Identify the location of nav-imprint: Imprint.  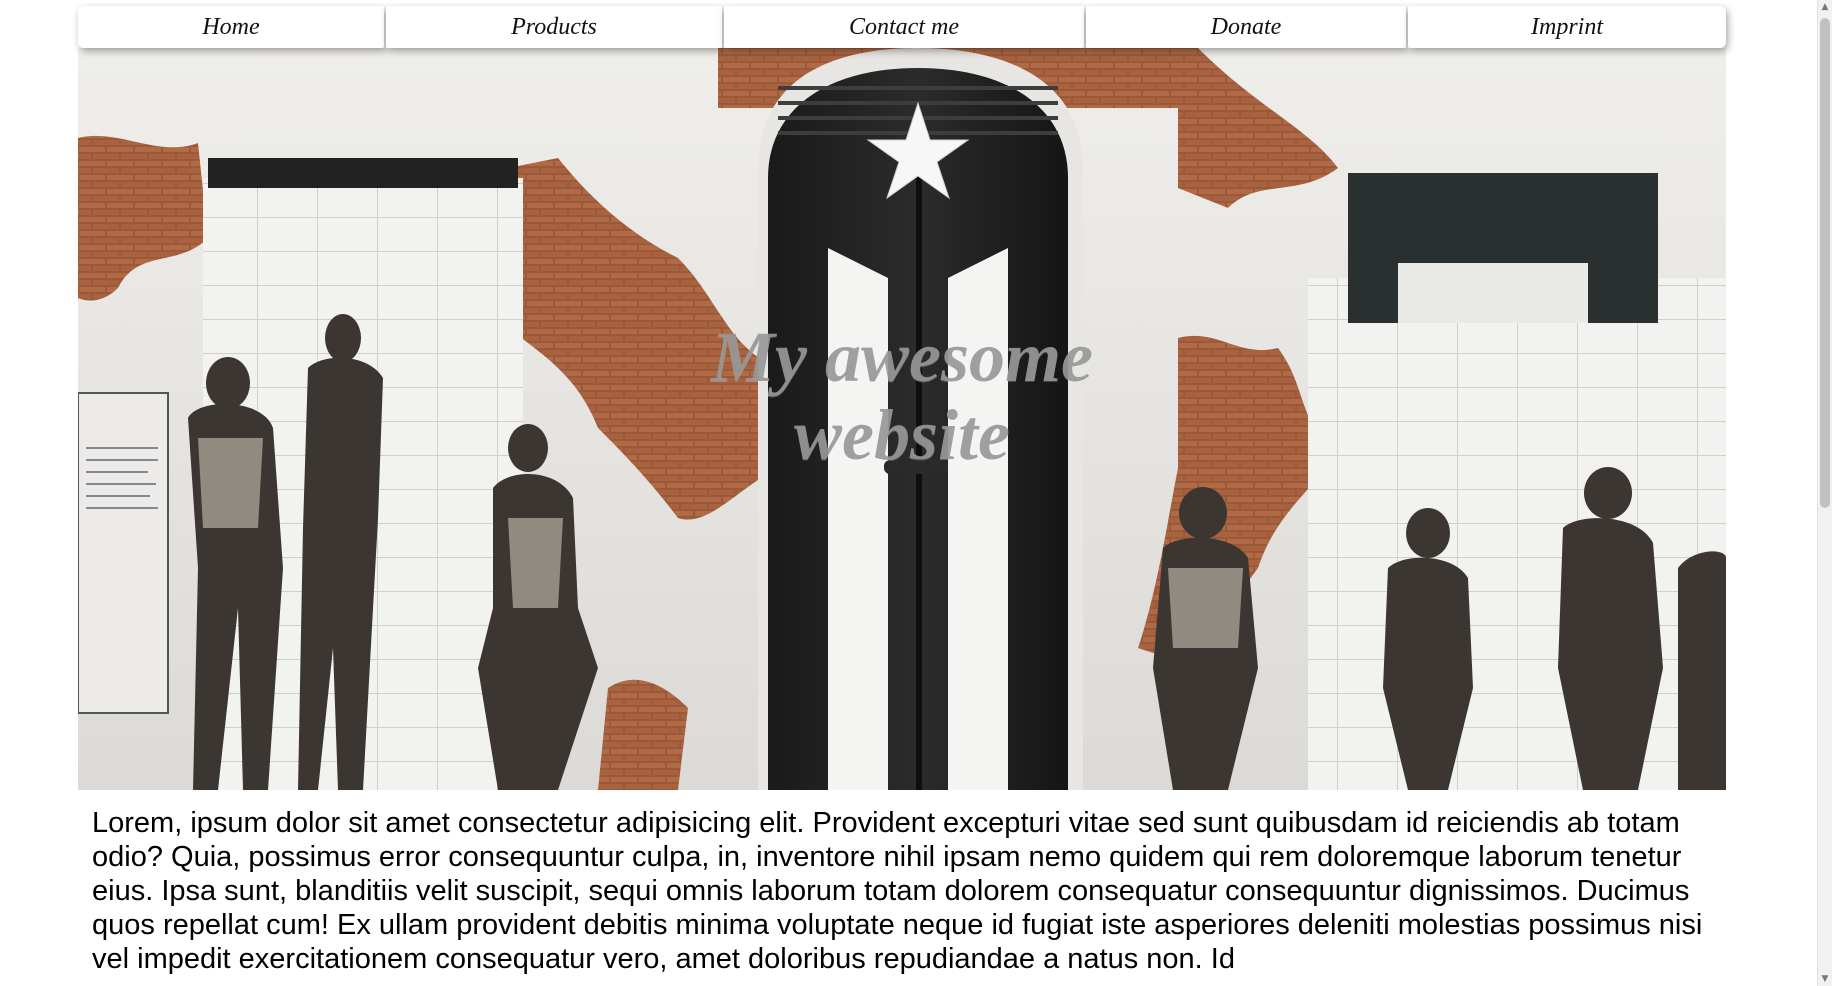
(1567, 27).